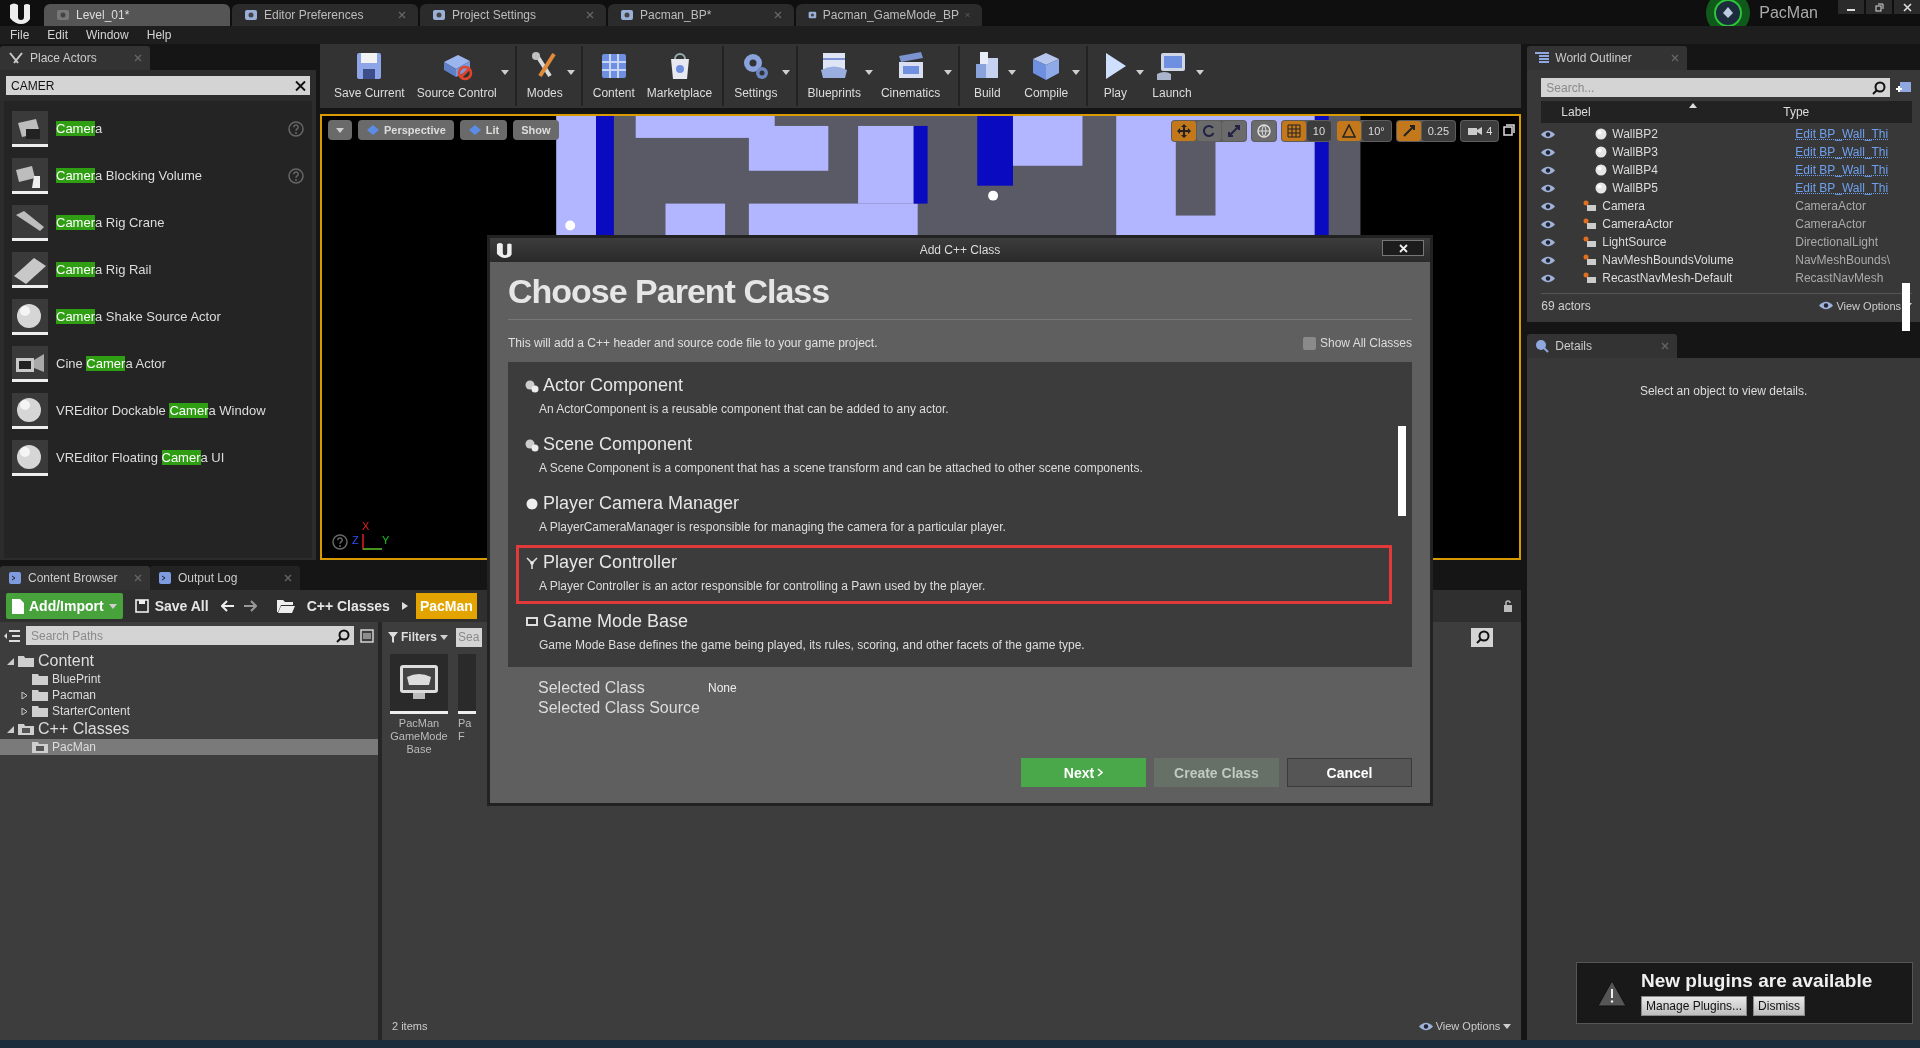  What do you see at coordinates (406, 130) in the screenshot?
I see `view-mode-button: Perspective` at bounding box center [406, 130].